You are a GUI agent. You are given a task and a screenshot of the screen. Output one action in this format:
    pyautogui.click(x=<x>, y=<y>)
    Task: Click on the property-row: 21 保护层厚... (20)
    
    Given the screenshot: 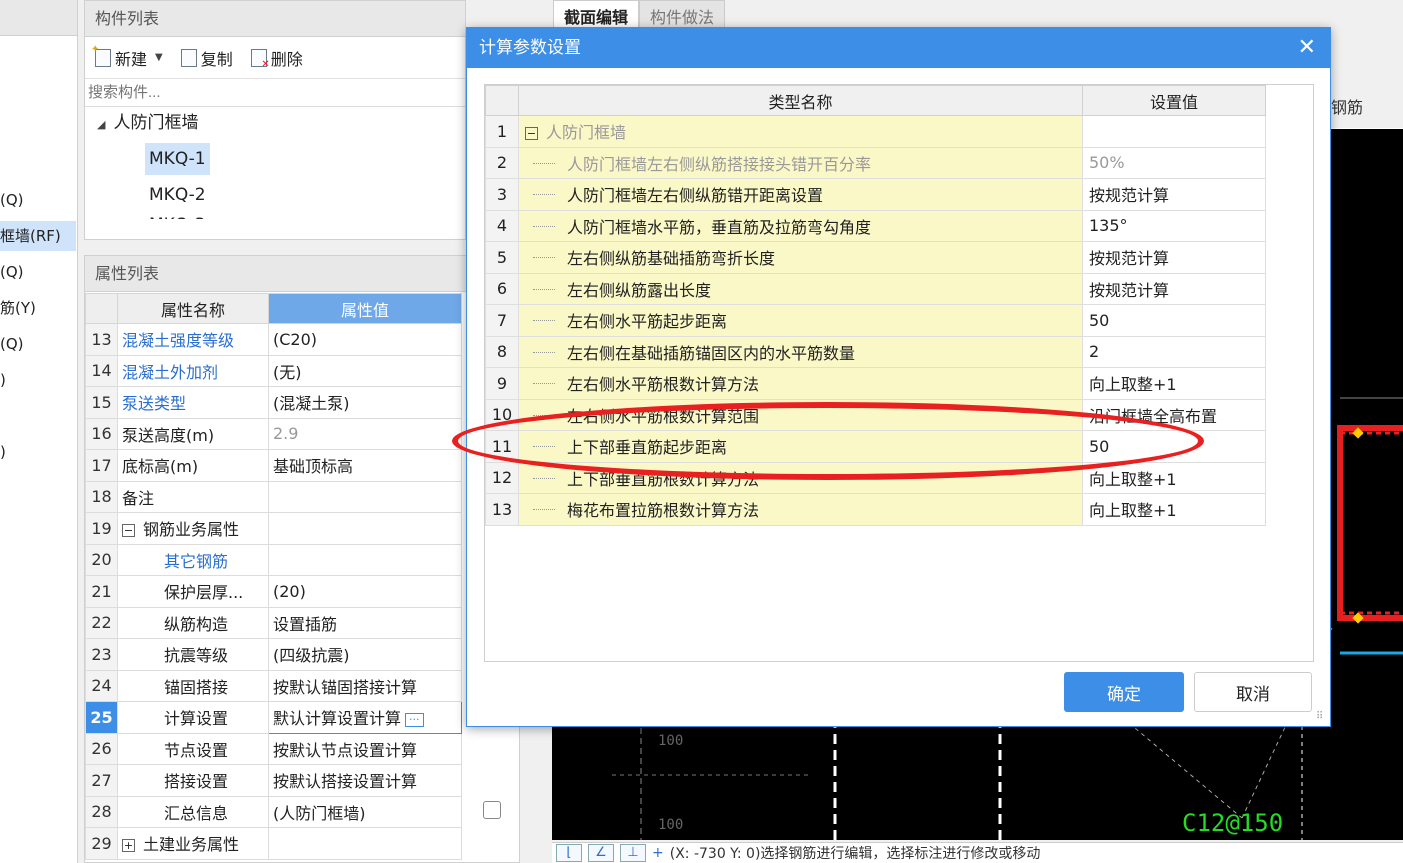 What is the action you would take?
    pyautogui.click(x=302, y=591)
    